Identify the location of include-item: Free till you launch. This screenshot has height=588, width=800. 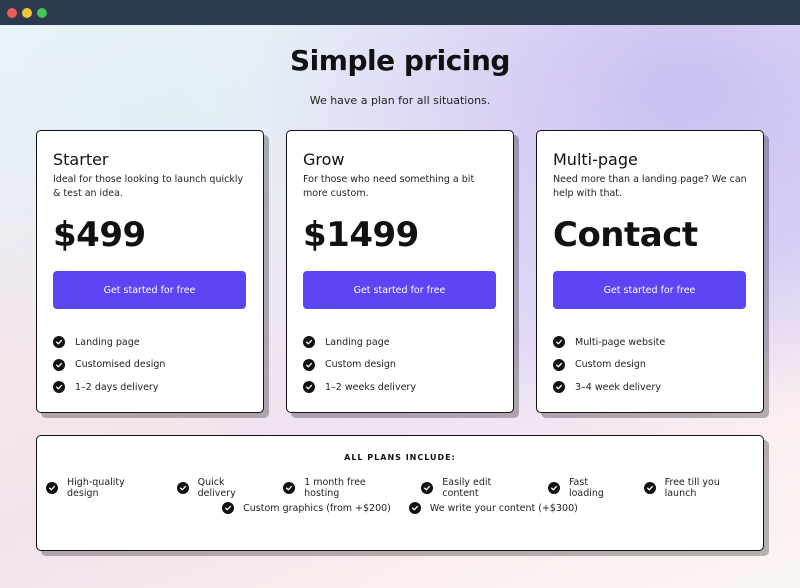
(698, 488).